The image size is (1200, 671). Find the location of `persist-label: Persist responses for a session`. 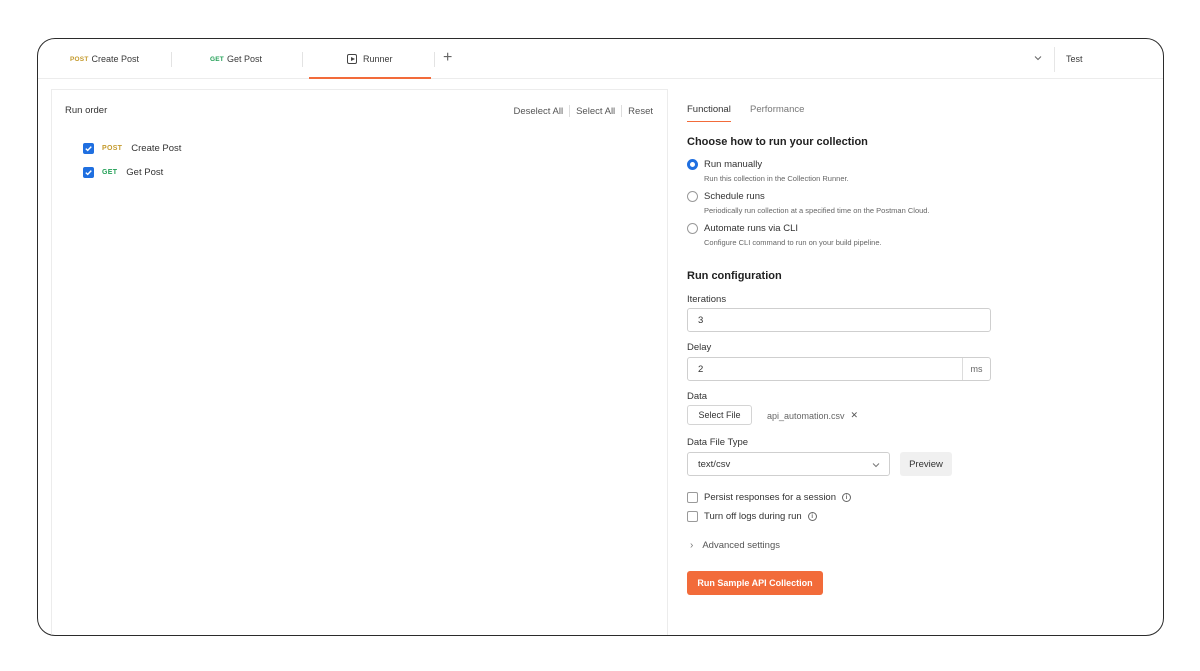

persist-label: Persist responses for a session is located at coordinates (770, 497).